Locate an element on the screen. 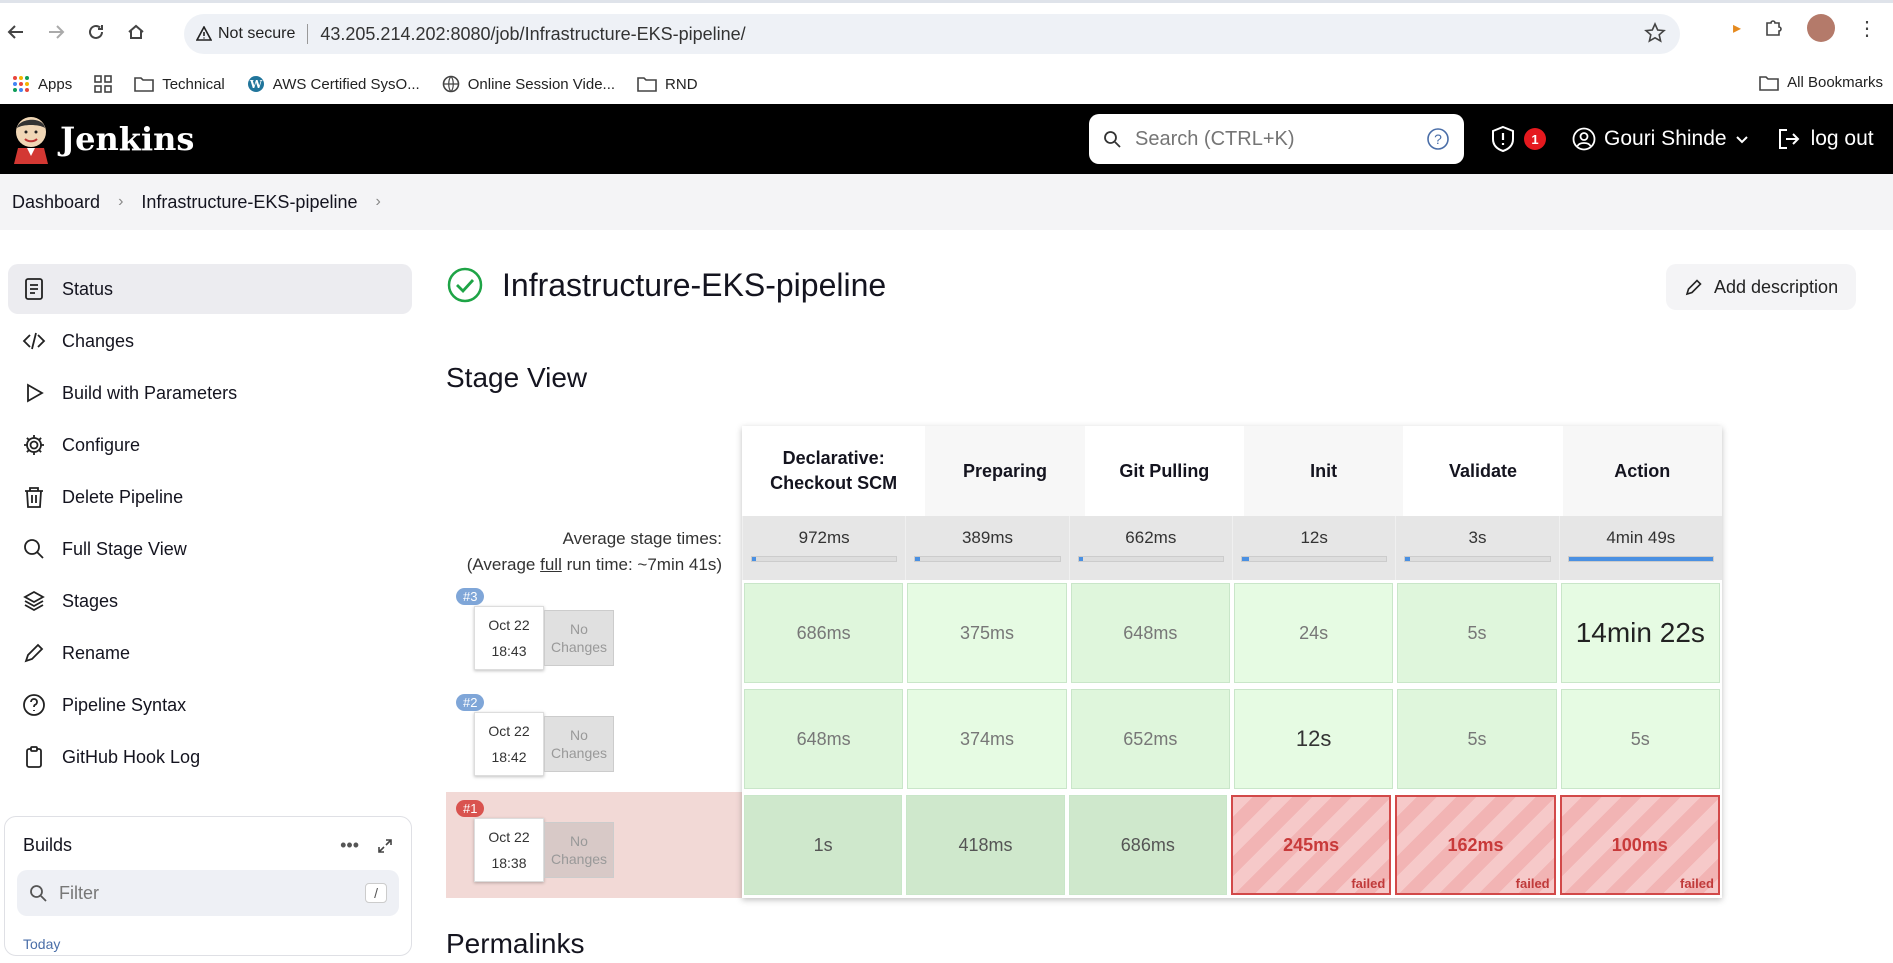  chevron-right-icon: › is located at coordinates (378, 202).